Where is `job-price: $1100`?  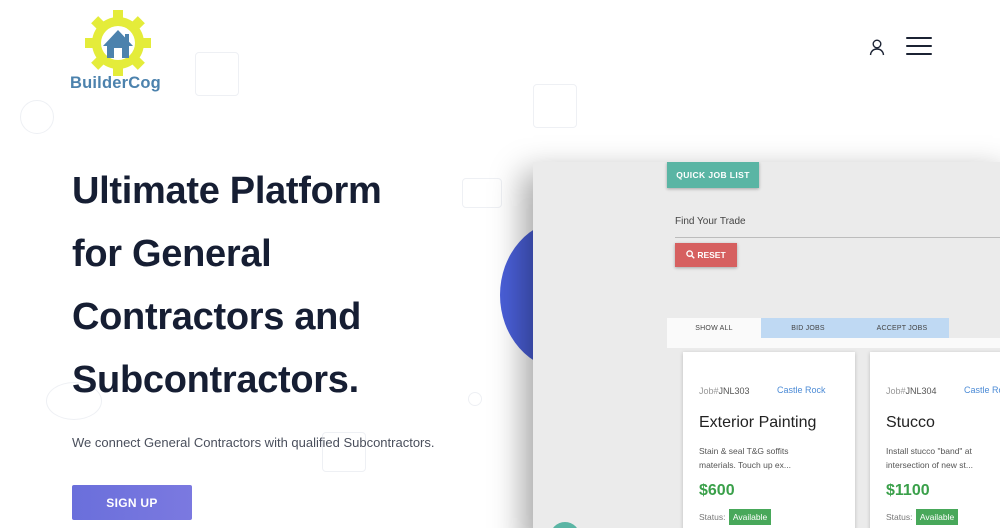 job-price: $1100 is located at coordinates (908, 490).